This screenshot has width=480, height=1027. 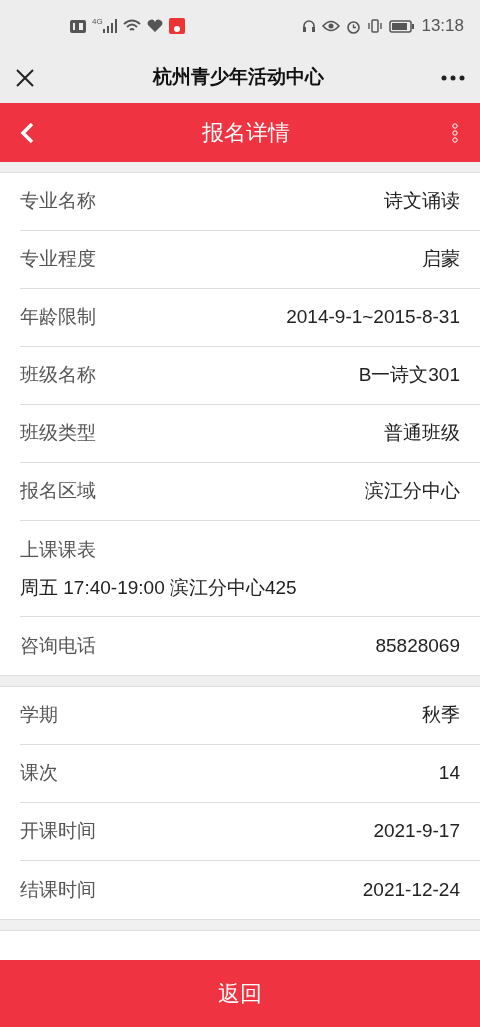 What do you see at coordinates (58, 645) in the screenshot?
I see `field-label: 咨询电话` at bounding box center [58, 645].